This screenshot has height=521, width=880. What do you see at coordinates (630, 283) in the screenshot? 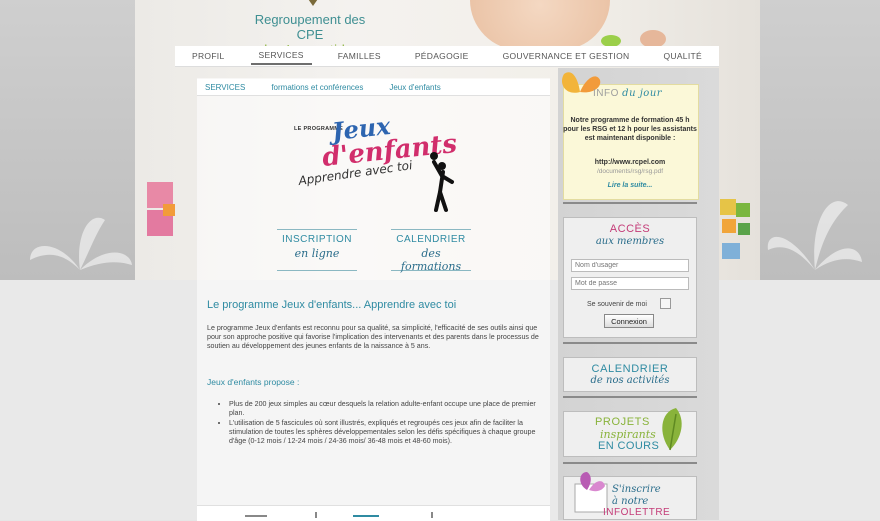
I see `password-input` at bounding box center [630, 283].